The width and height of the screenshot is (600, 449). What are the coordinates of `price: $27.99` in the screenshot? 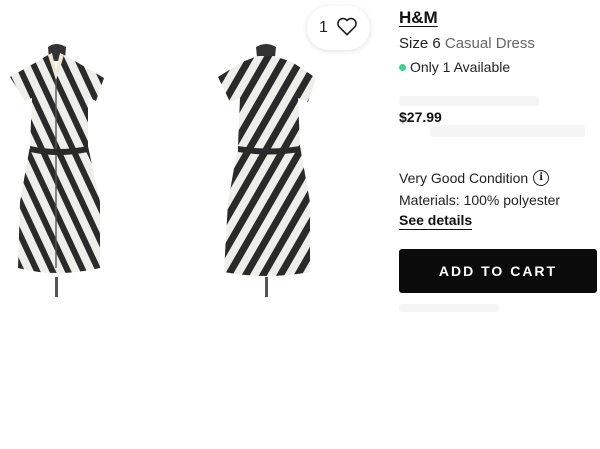 It's located at (420, 117).